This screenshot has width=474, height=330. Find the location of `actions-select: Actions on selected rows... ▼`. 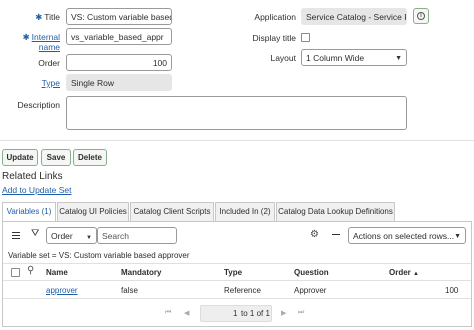

actions-select: Actions on selected rows... ▼ is located at coordinates (407, 235).